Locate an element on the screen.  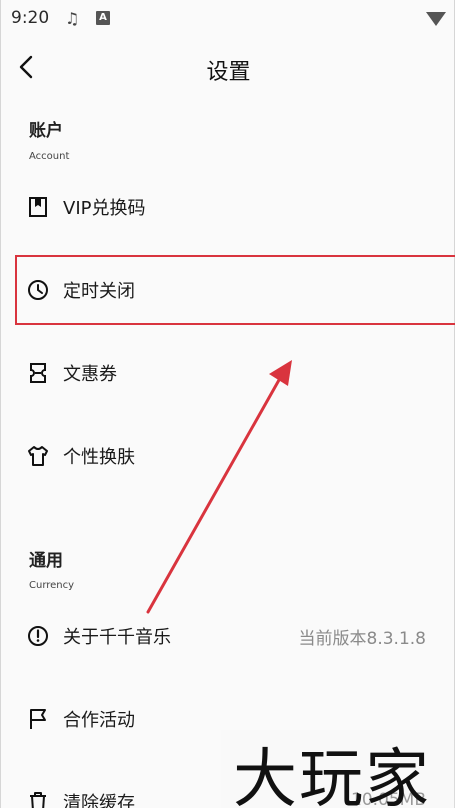
row-about: 关于千千音乐 当前版本8.3.1.8 is located at coordinates (228, 636).